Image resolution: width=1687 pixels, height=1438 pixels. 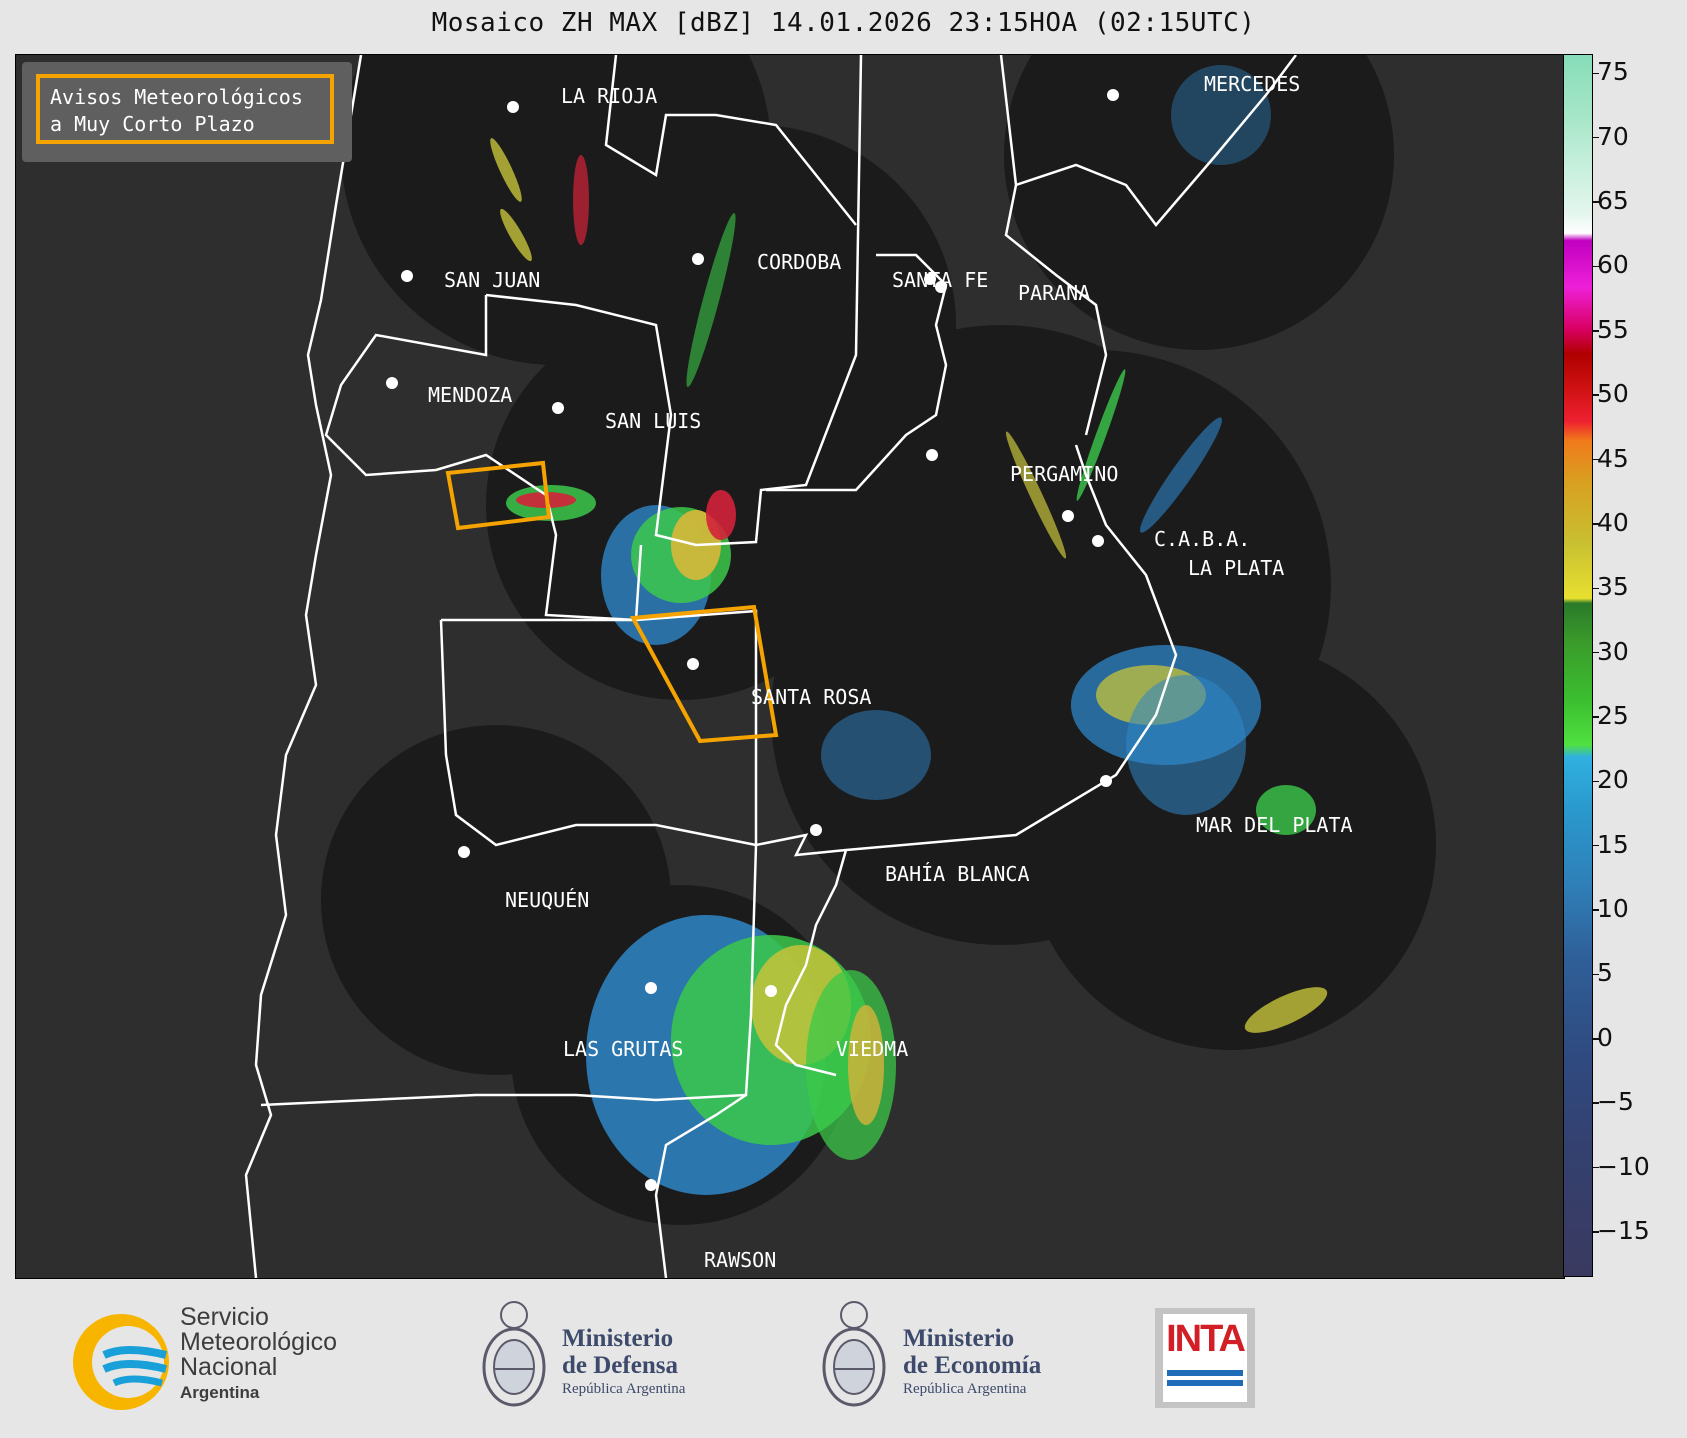 I want to click on city-label-cordoba: CORDOBA, so click(x=799, y=262).